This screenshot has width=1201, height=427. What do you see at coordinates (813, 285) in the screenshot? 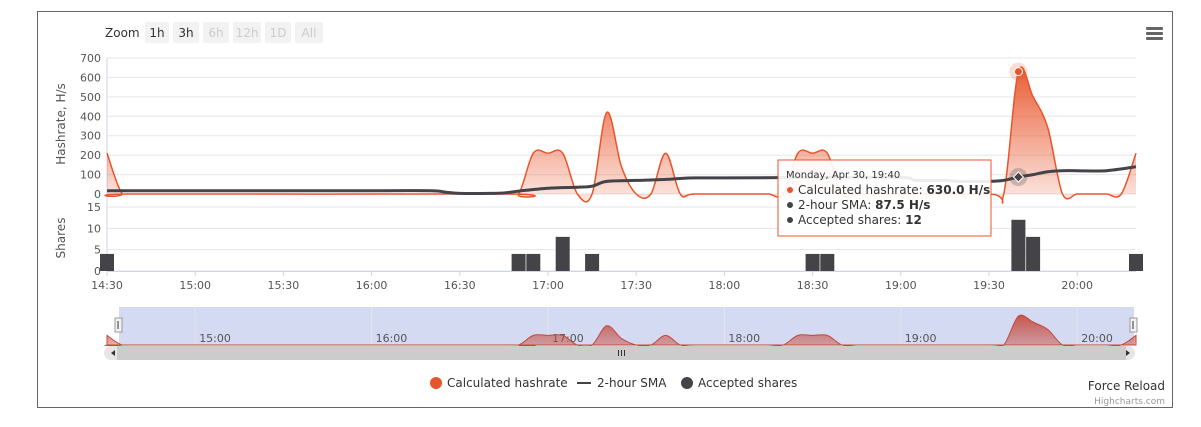
I see `x-tick-label: 18:30` at bounding box center [813, 285].